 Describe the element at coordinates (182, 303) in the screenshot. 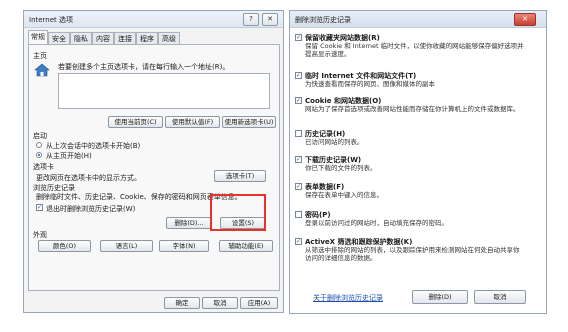

I see `ok-button: 确定` at that location.